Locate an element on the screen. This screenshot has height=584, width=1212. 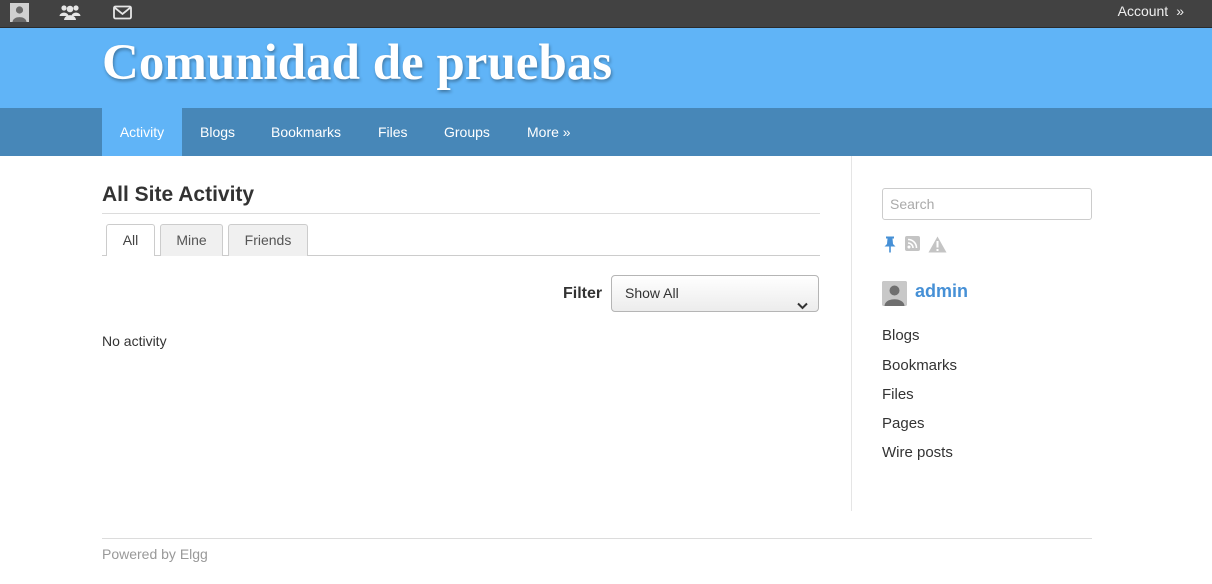
account-label: Account is located at coordinates (1143, 11).